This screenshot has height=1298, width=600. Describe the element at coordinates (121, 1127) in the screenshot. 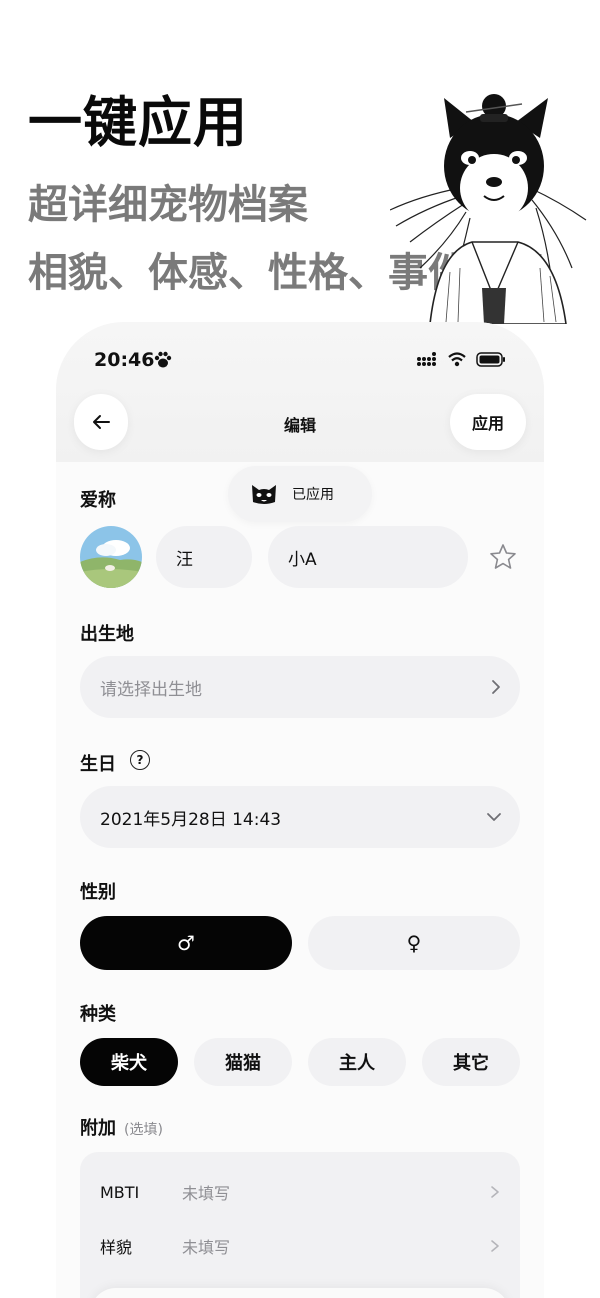

I see `extra-label: 附加 (选填)` at that location.